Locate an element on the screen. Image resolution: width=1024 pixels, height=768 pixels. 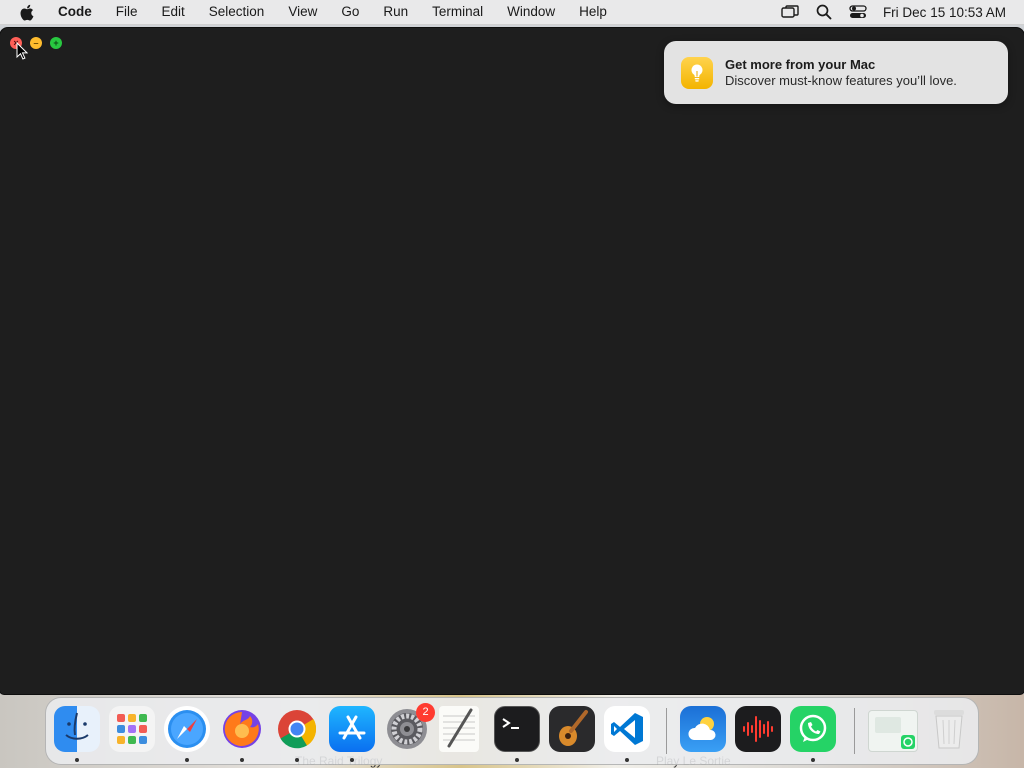
control-center-icon is located at coordinates (858, 12).